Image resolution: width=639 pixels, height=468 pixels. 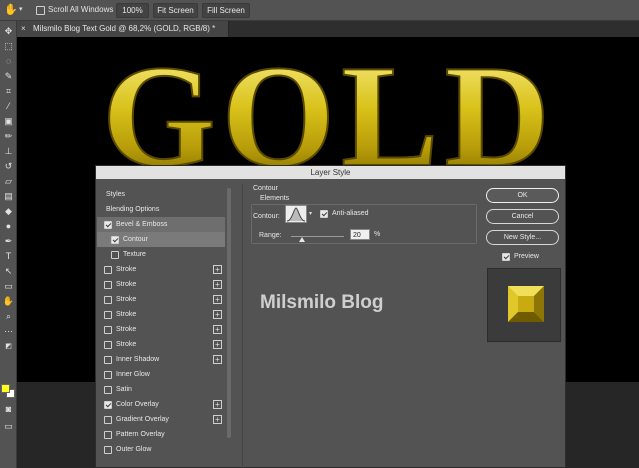 What do you see at coordinates (8, 46) in the screenshot?
I see `marquee-tool-icon: ⬚` at bounding box center [8, 46].